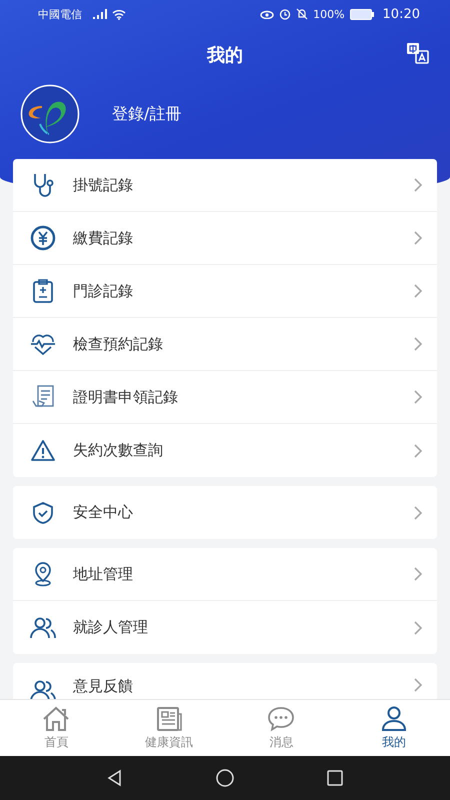 The image size is (450, 800). What do you see at coordinates (225, 344) in the screenshot?
I see `menu-row: 檢查預約記錄` at bounding box center [225, 344].